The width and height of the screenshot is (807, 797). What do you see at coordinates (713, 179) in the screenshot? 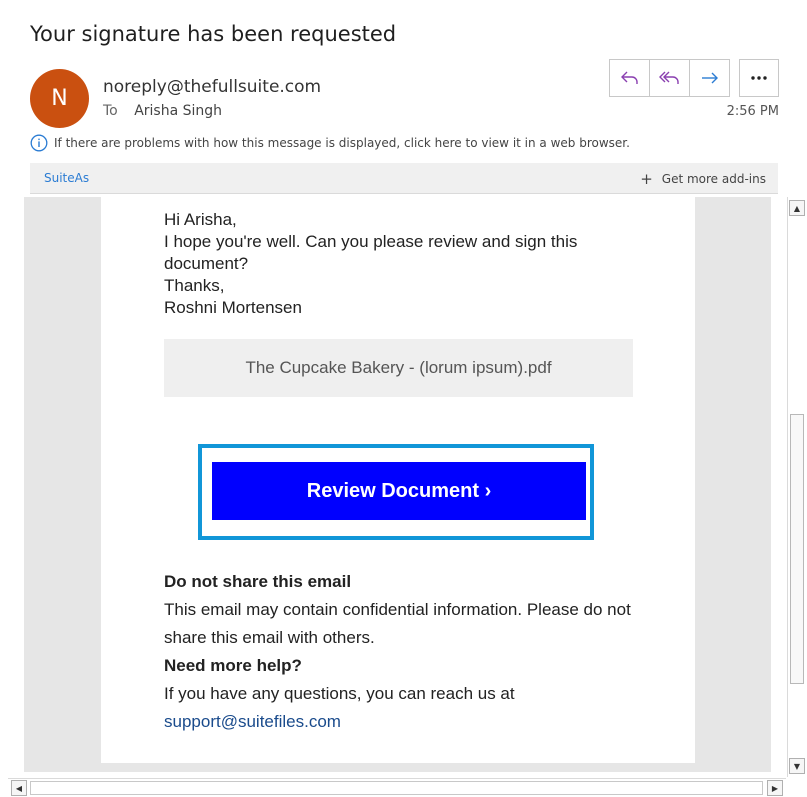
I see `get-more-addins-label: Get more add-ins` at bounding box center [713, 179].